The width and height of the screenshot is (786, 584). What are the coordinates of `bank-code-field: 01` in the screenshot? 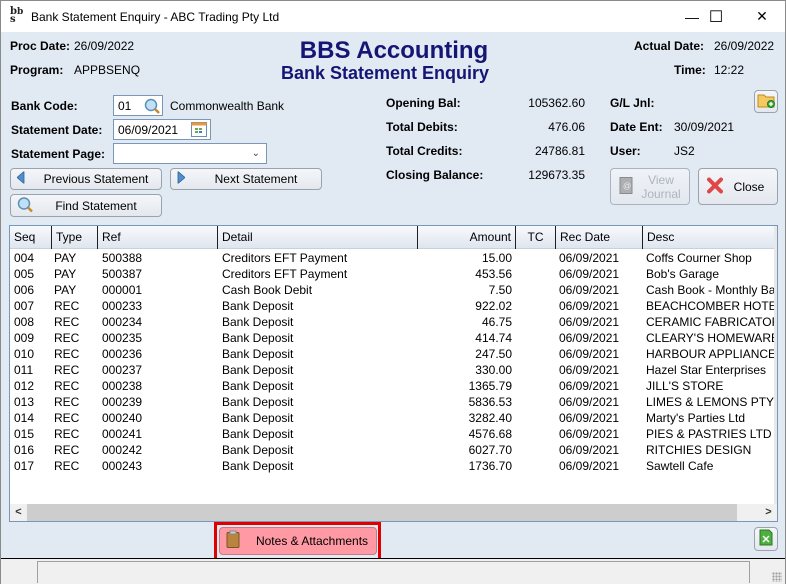 It's located at (138, 105).